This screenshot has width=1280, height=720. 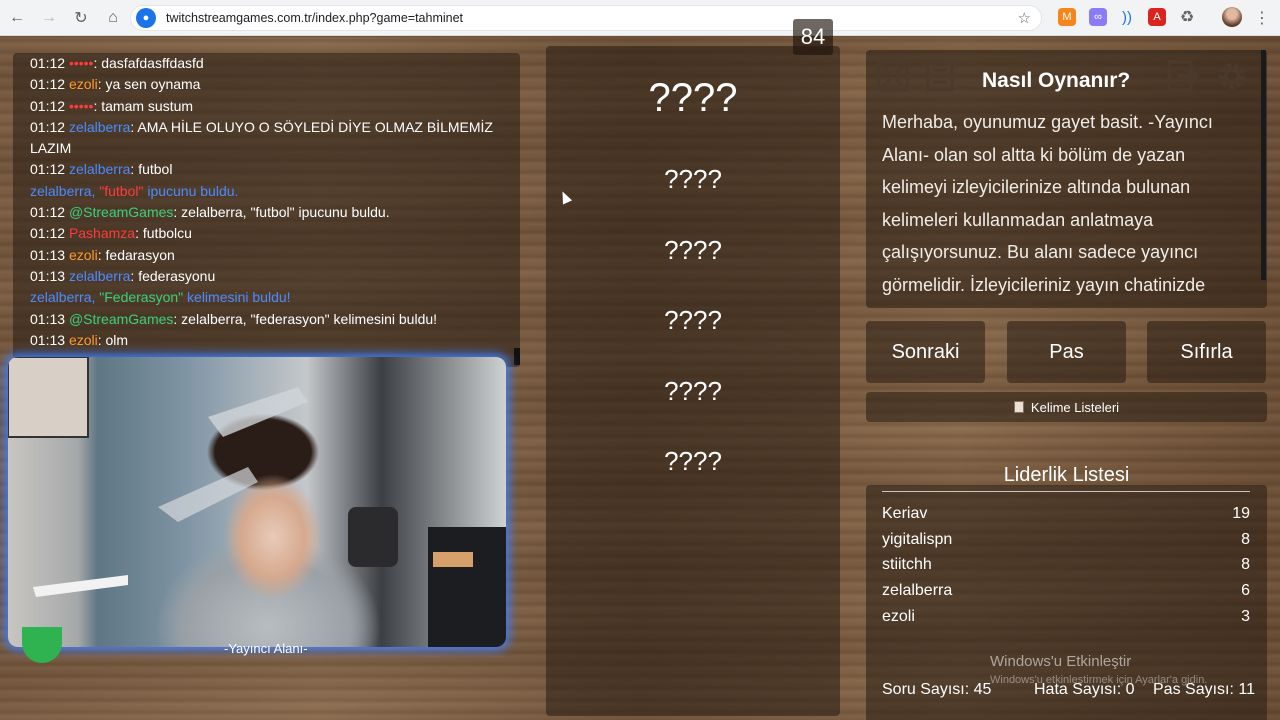 What do you see at coordinates (49, 18) in the screenshot?
I see `forward-icon: →` at bounding box center [49, 18].